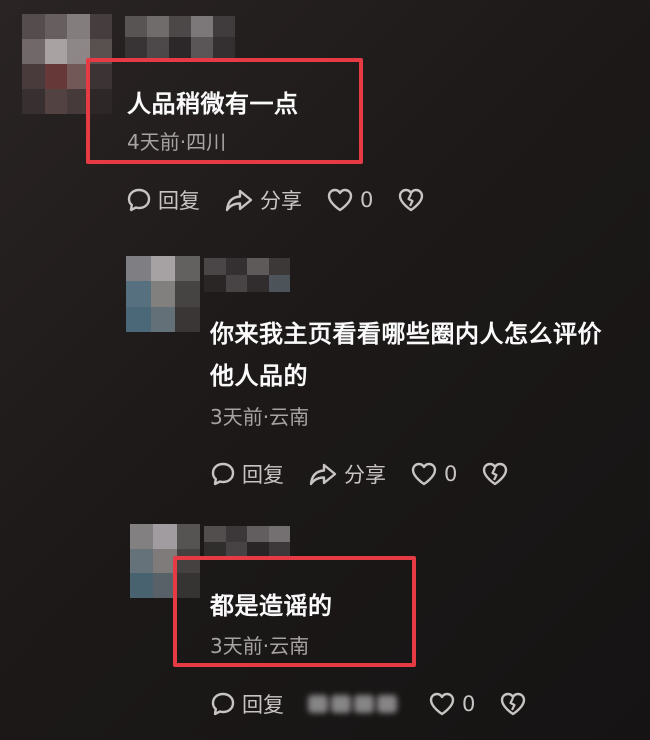 This screenshot has width=650, height=740. I want to click on comment-text: 都是造谣的, so click(271, 606).